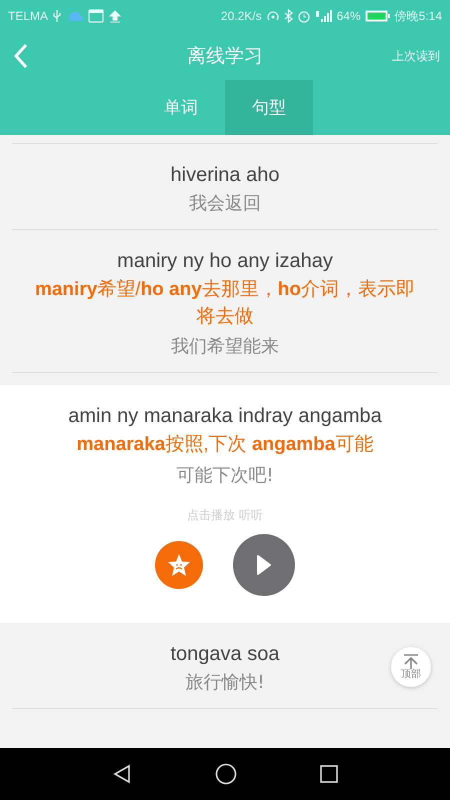  What do you see at coordinates (288, 16) in the screenshot?
I see `bluetooth-icon` at bounding box center [288, 16].